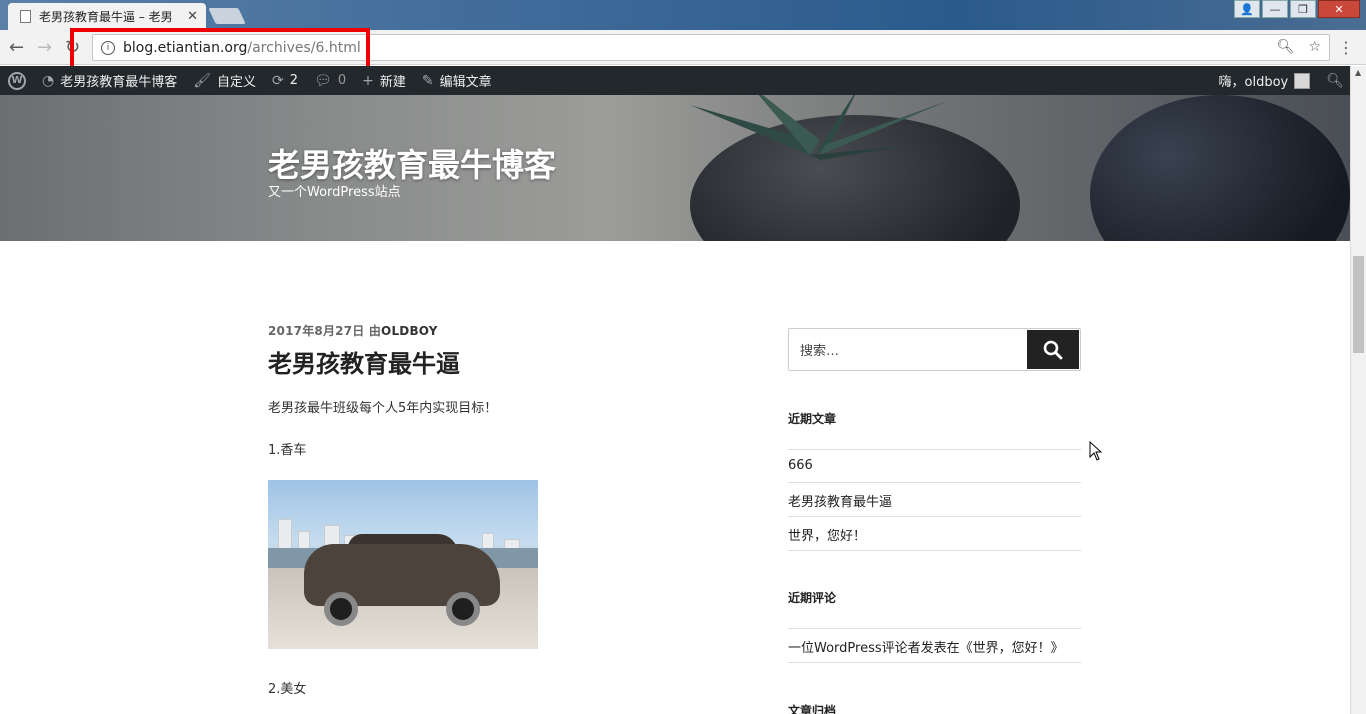 The image size is (1366, 714). Describe the element at coordinates (683, 15) in the screenshot. I see `browser-tabstrip: 老男孩教育最牛逼 – 老男 ✕ 👤 — ❐ ✕` at that location.